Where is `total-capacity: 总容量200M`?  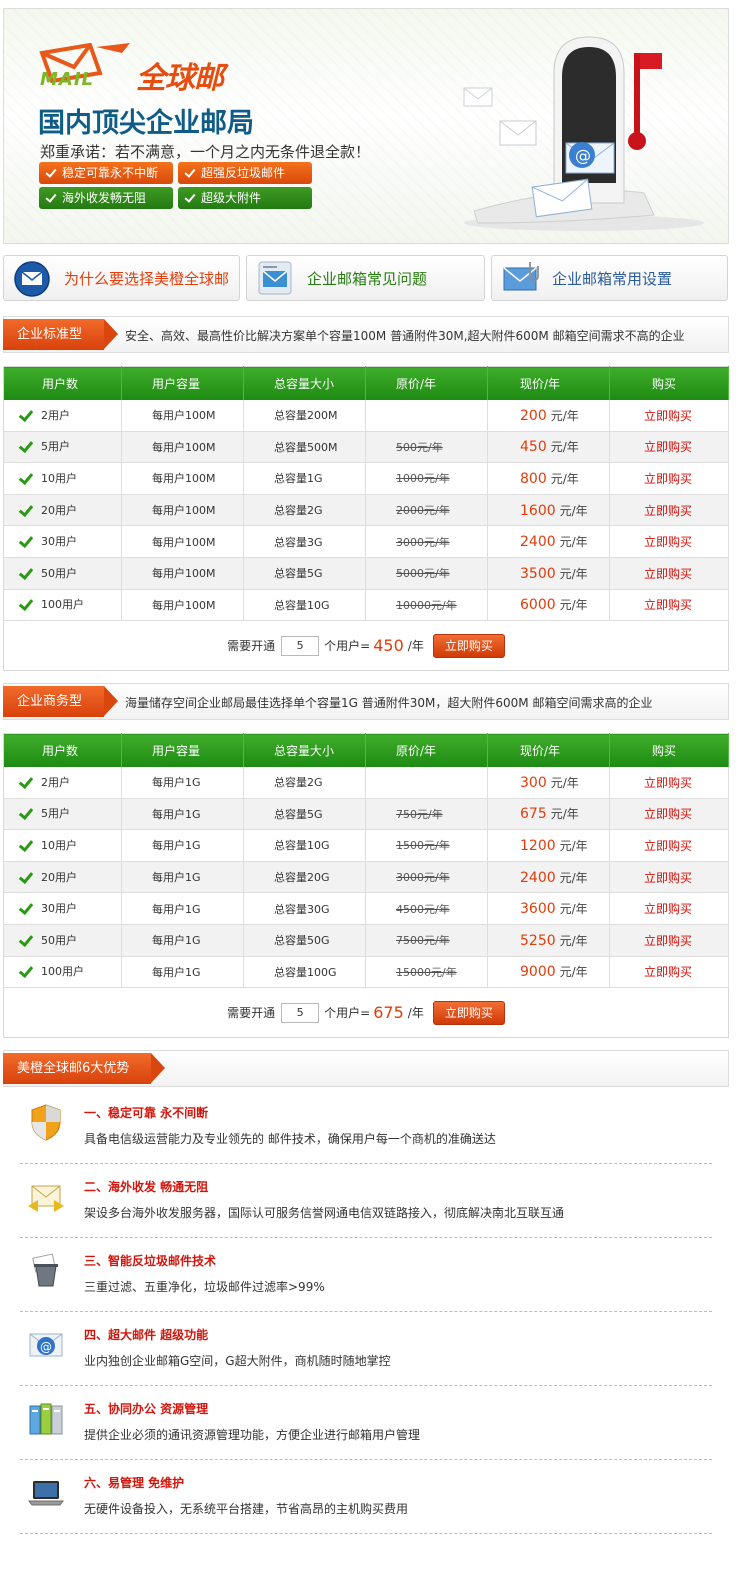
total-capacity: 总容量200M is located at coordinates (304, 415).